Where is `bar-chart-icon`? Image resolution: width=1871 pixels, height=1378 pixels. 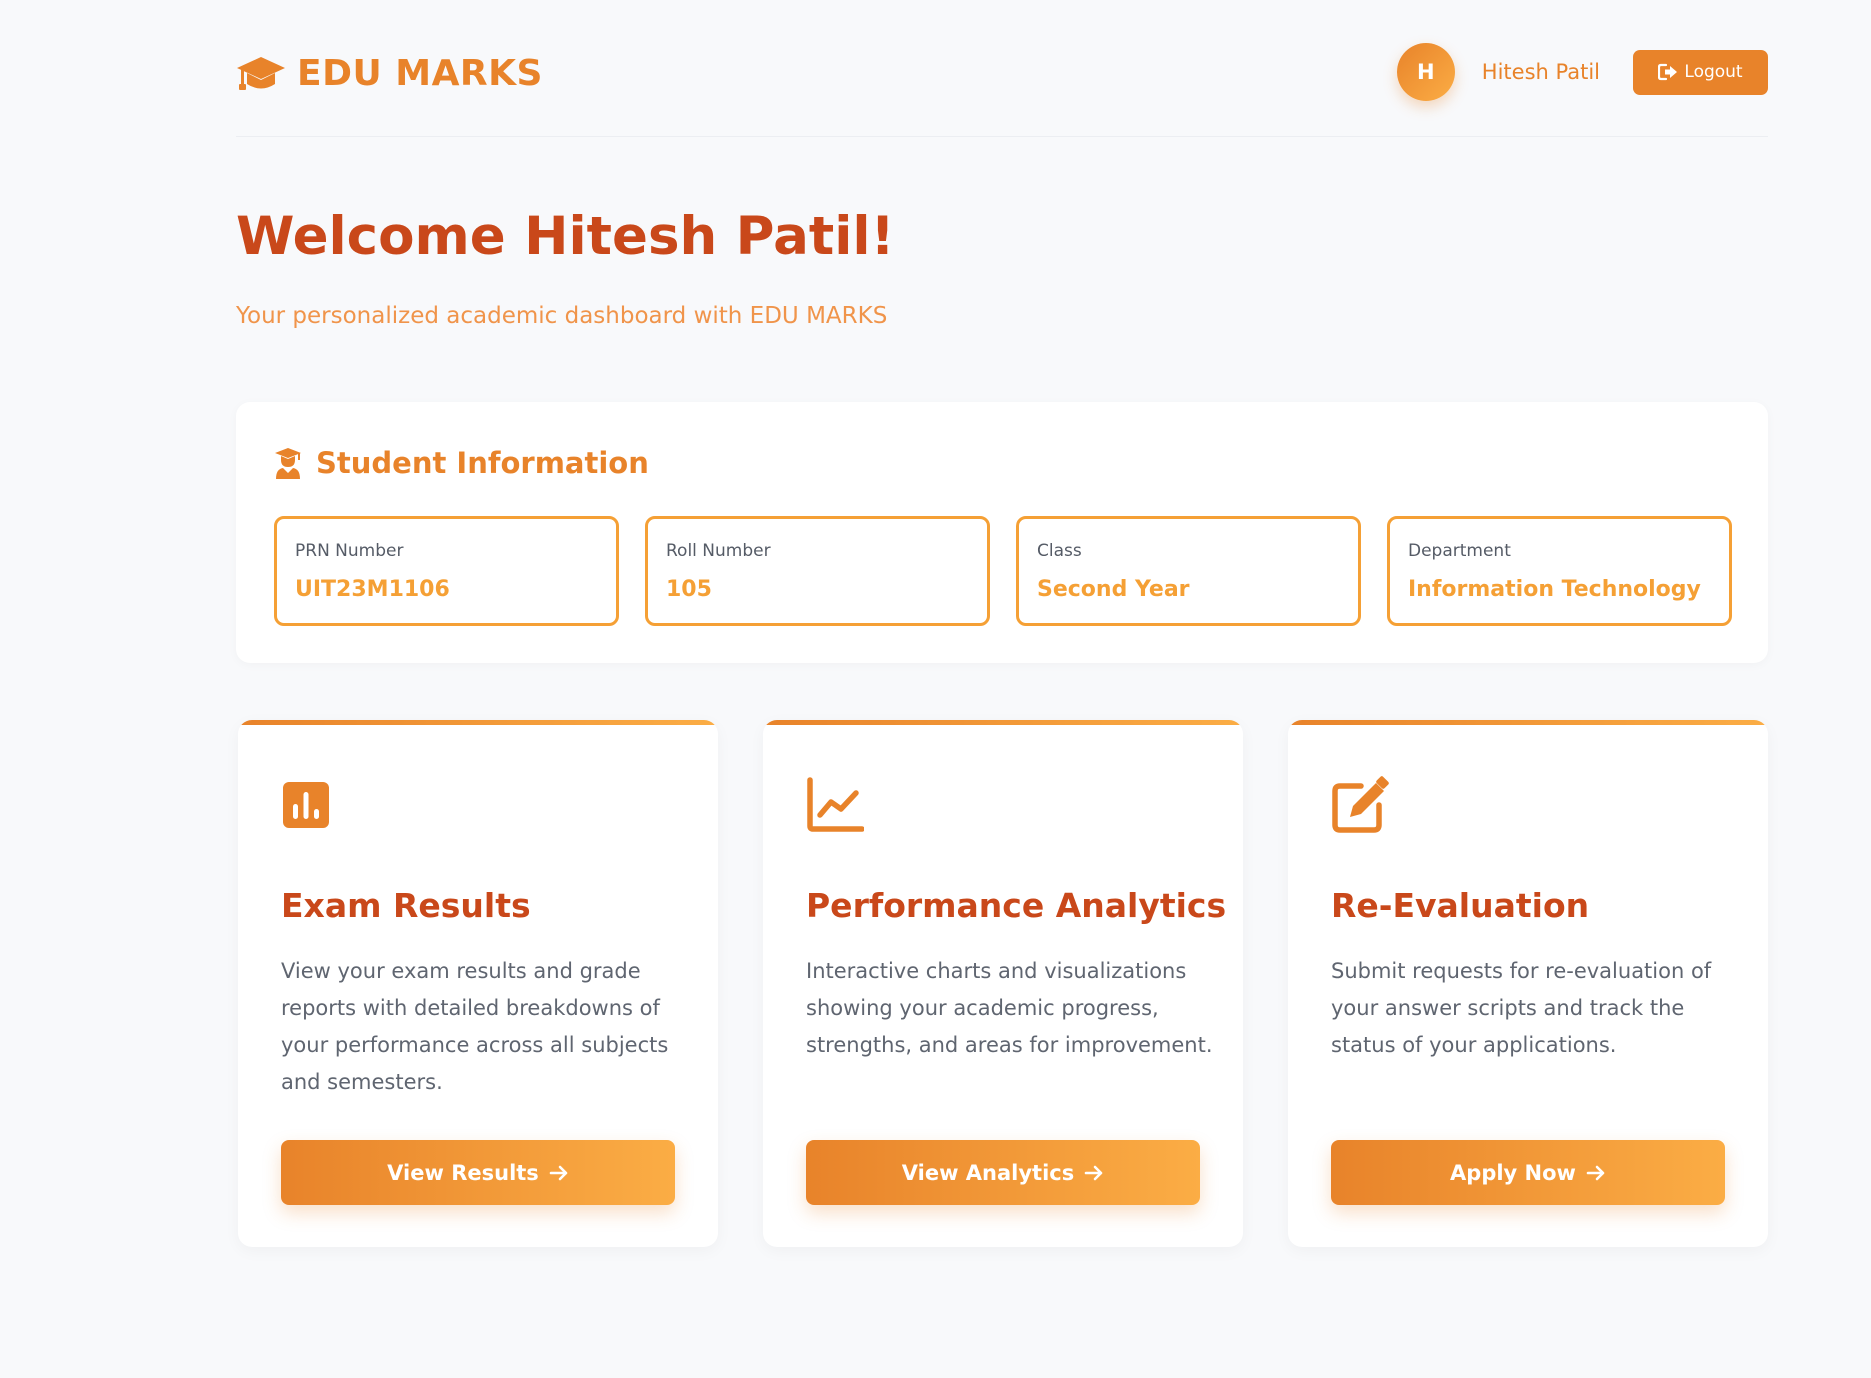
bar-chart-icon is located at coordinates (306, 805).